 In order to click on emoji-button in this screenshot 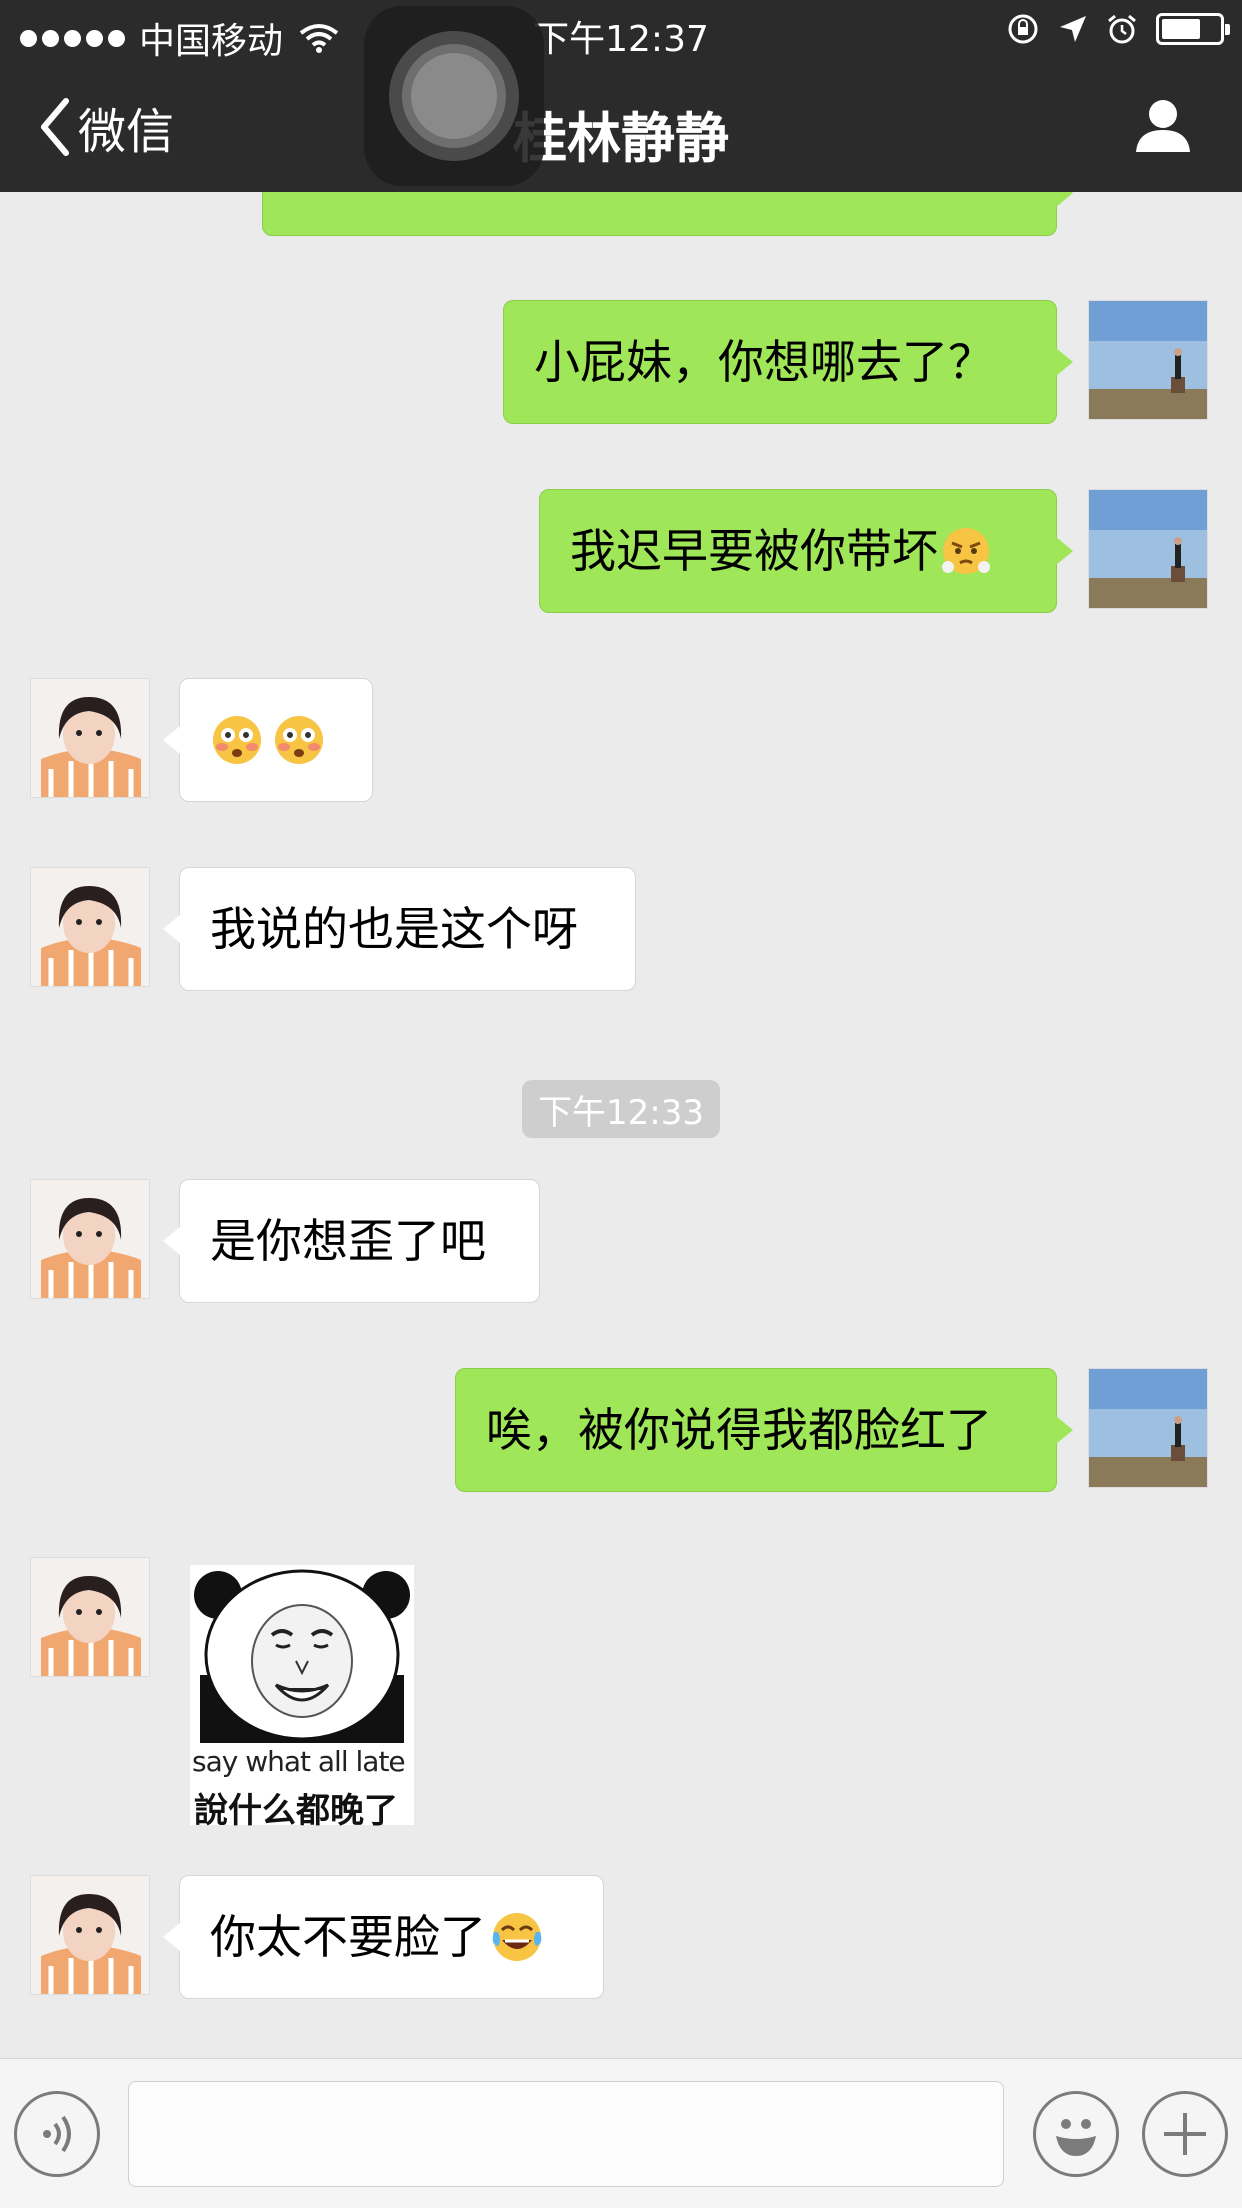, I will do `click(1076, 2134)`.